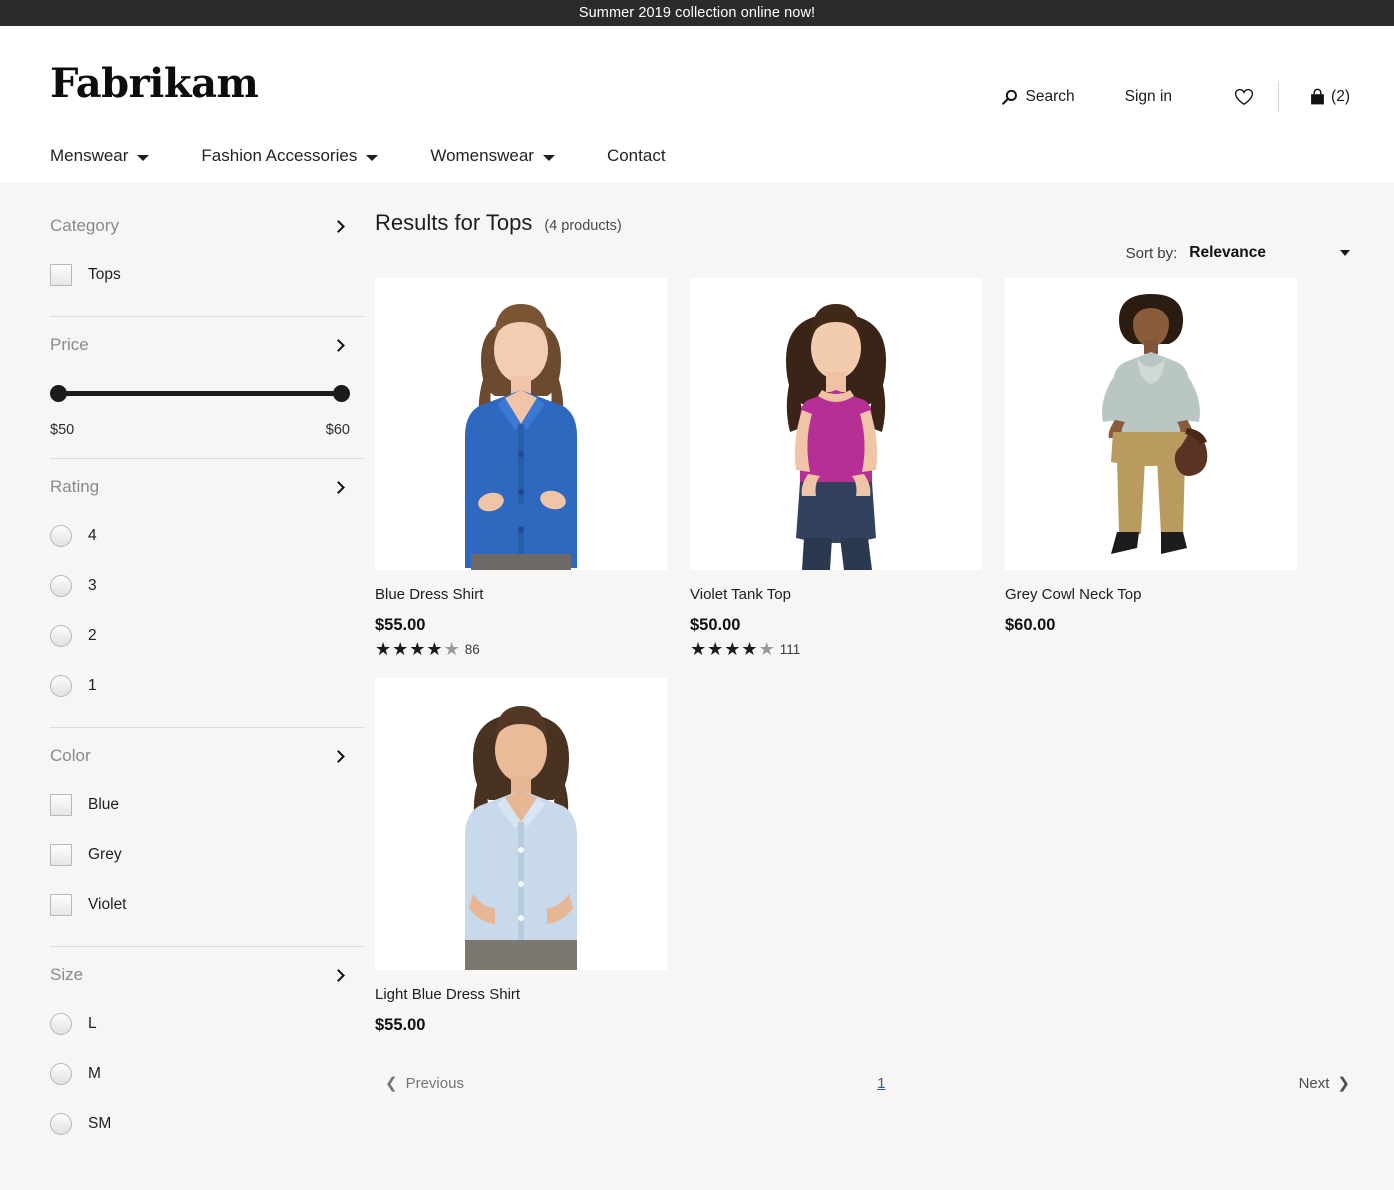 The image size is (1394, 1190). What do you see at coordinates (207, 636) in the screenshot?
I see `filter-option-rating-2: 2` at bounding box center [207, 636].